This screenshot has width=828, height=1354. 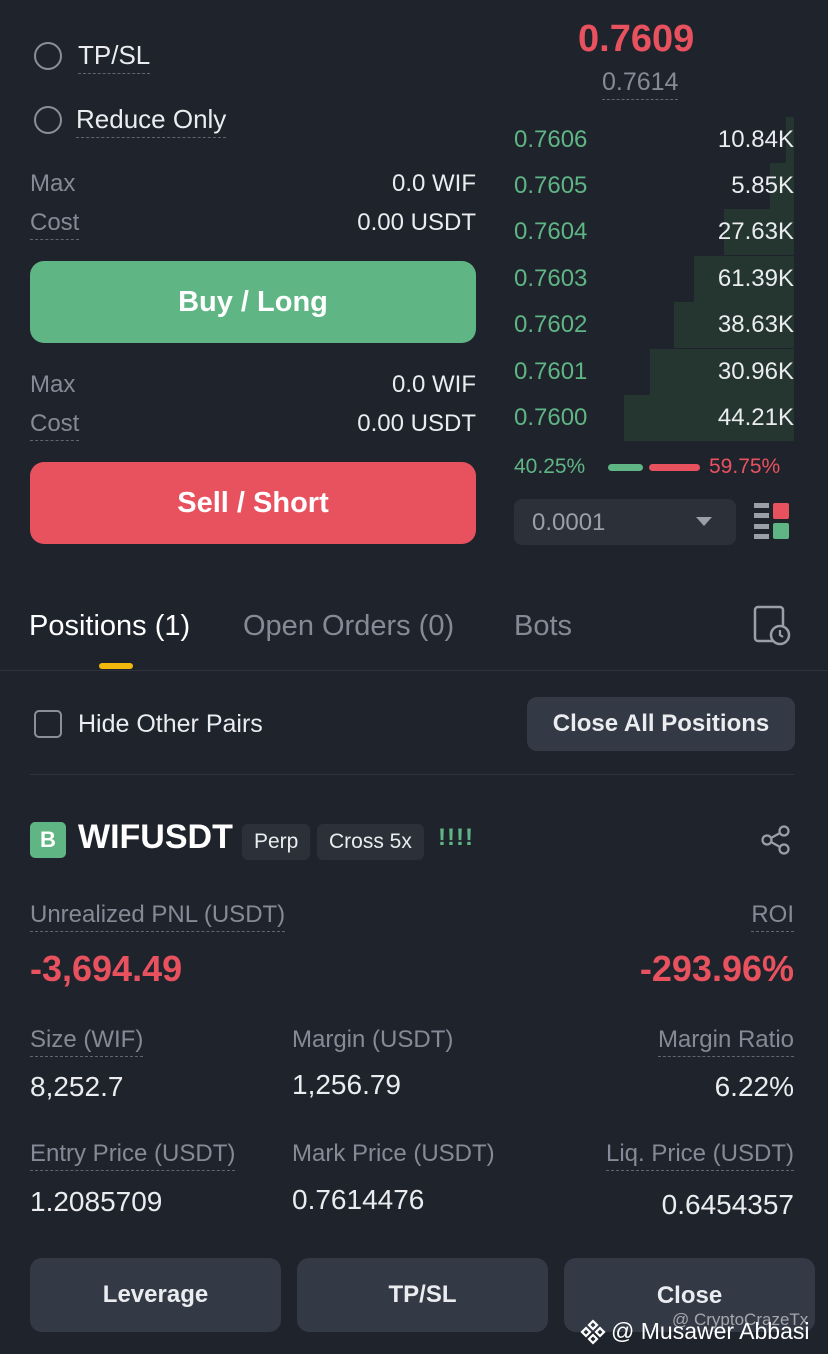 What do you see at coordinates (412, 774) in the screenshot?
I see `filters-divider` at bounding box center [412, 774].